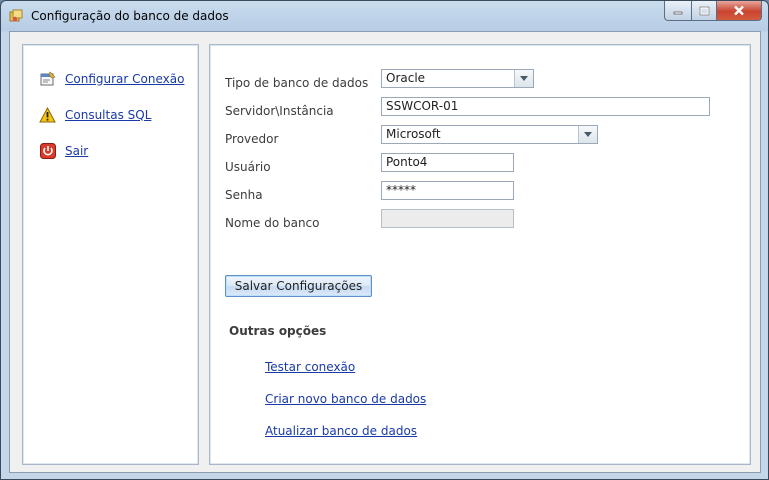 The height and width of the screenshot is (480, 769). What do you see at coordinates (108, 115) in the screenshot?
I see `sidebar-item-label: Consultas SQL` at bounding box center [108, 115].